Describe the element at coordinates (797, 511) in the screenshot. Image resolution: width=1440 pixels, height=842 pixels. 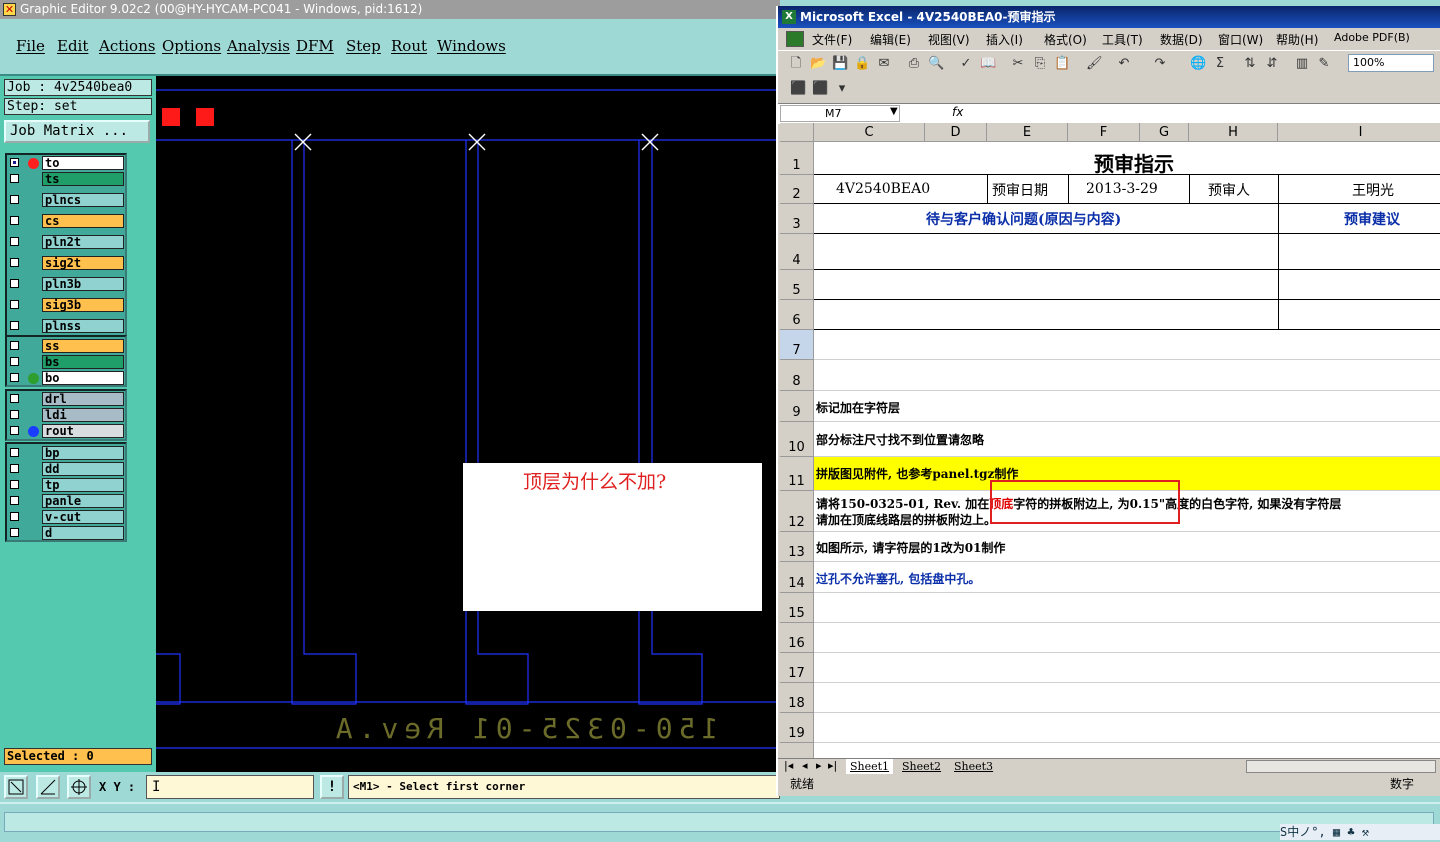
I see `row-header-12: 12` at that location.